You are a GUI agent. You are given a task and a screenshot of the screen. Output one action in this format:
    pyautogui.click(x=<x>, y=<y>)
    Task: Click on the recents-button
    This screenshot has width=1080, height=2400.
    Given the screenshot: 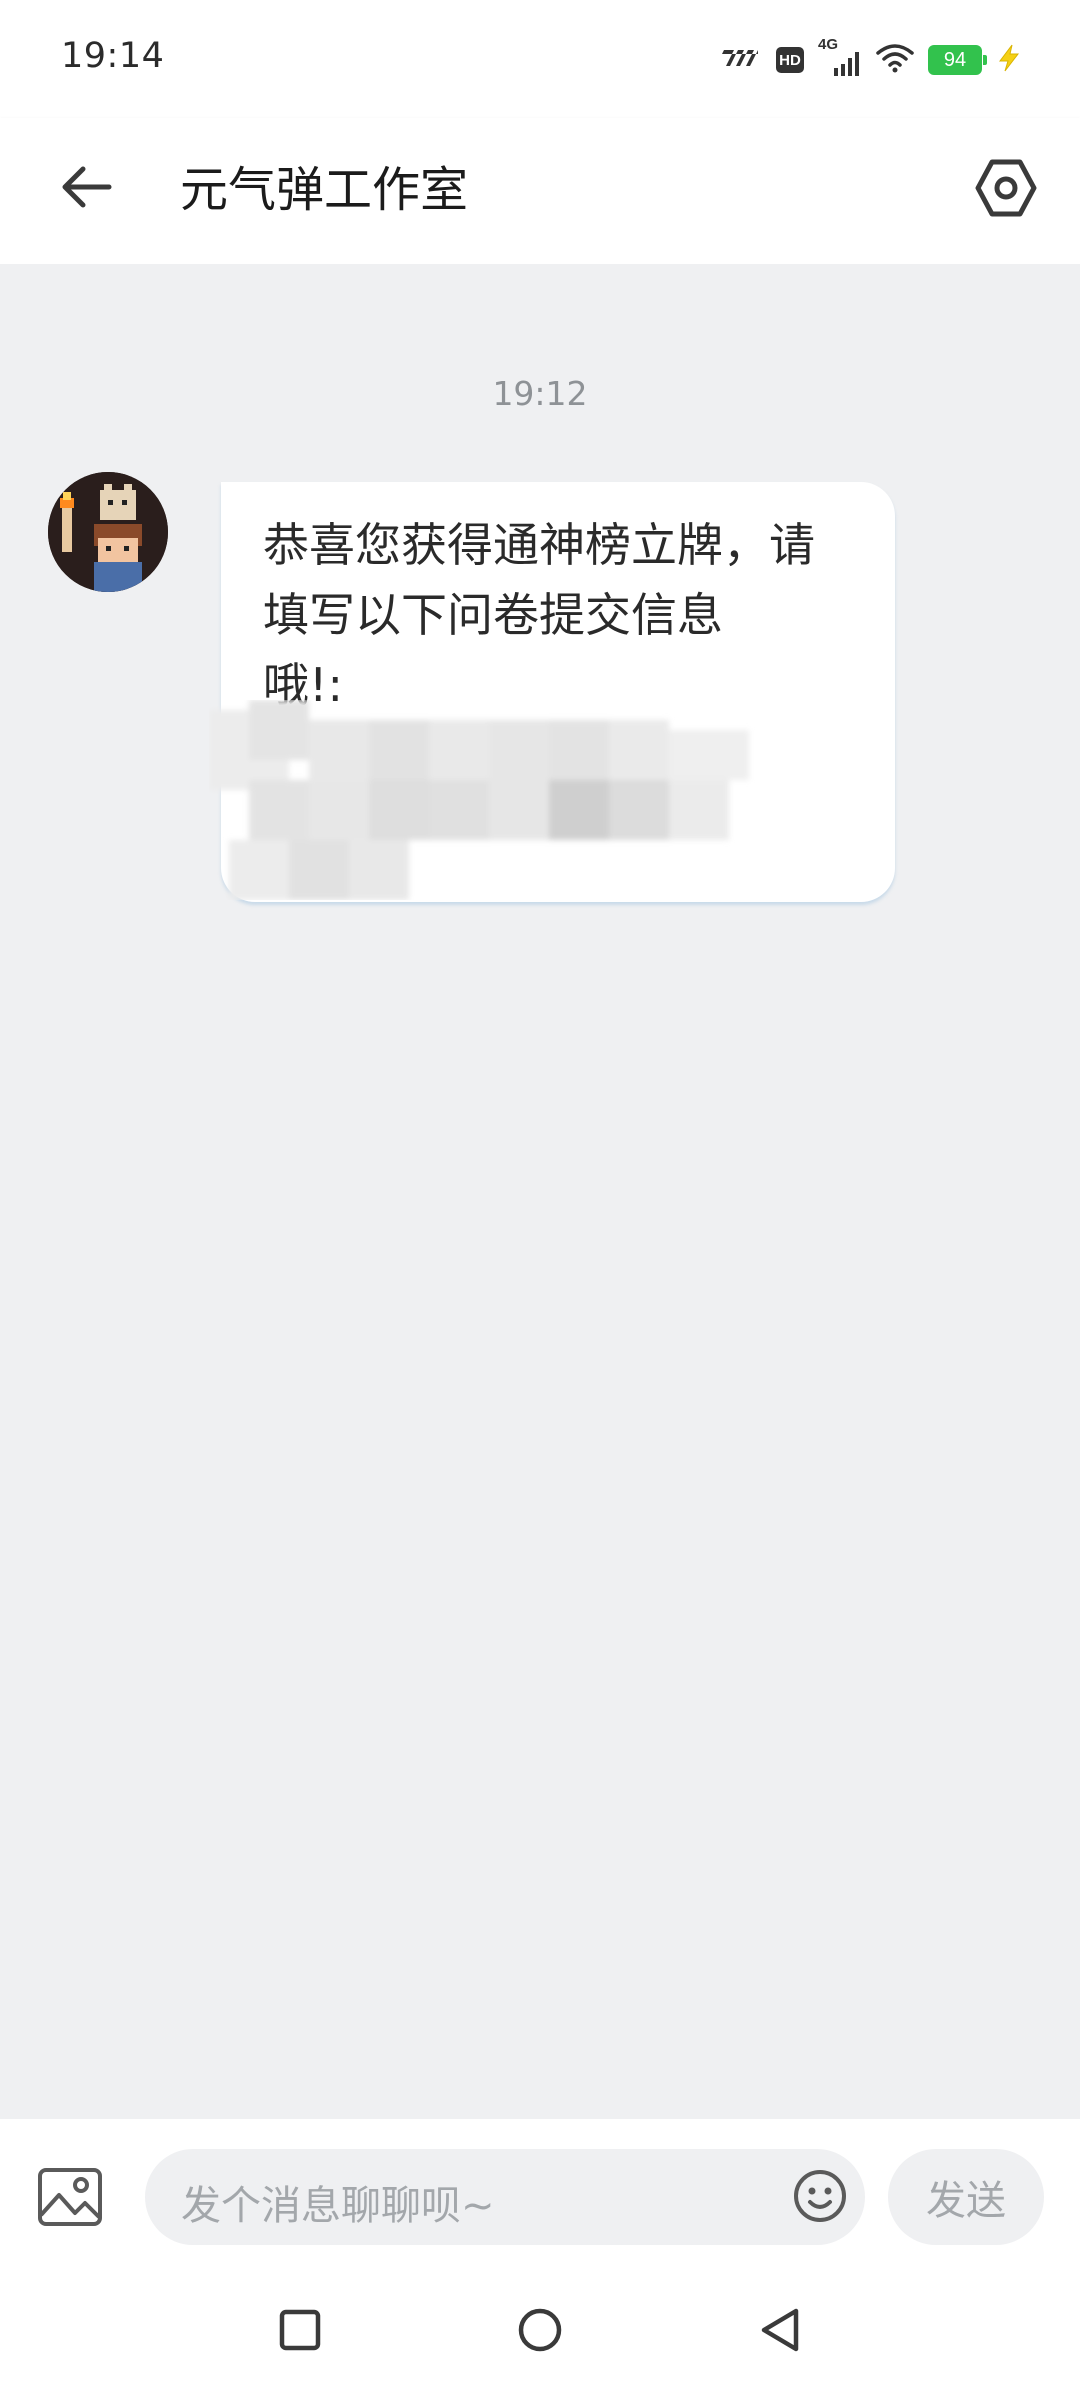 What is the action you would take?
    pyautogui.click(x=300, y=2332)
    